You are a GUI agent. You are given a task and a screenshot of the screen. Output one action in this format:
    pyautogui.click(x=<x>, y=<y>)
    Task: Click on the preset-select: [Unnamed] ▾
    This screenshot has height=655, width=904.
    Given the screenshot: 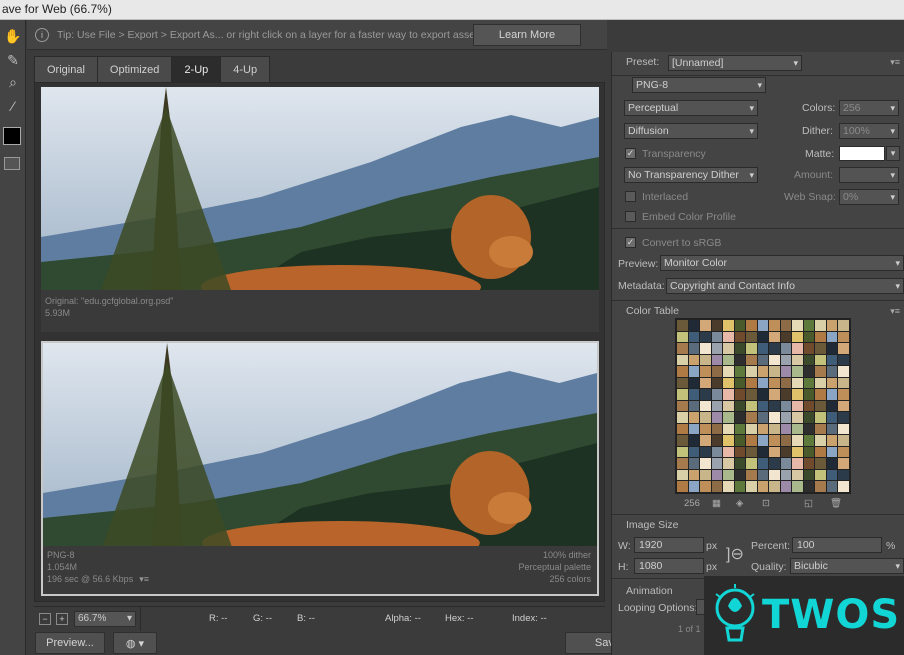 What is the action you would take?
    pyautogui.click(x=735, y=63)
    